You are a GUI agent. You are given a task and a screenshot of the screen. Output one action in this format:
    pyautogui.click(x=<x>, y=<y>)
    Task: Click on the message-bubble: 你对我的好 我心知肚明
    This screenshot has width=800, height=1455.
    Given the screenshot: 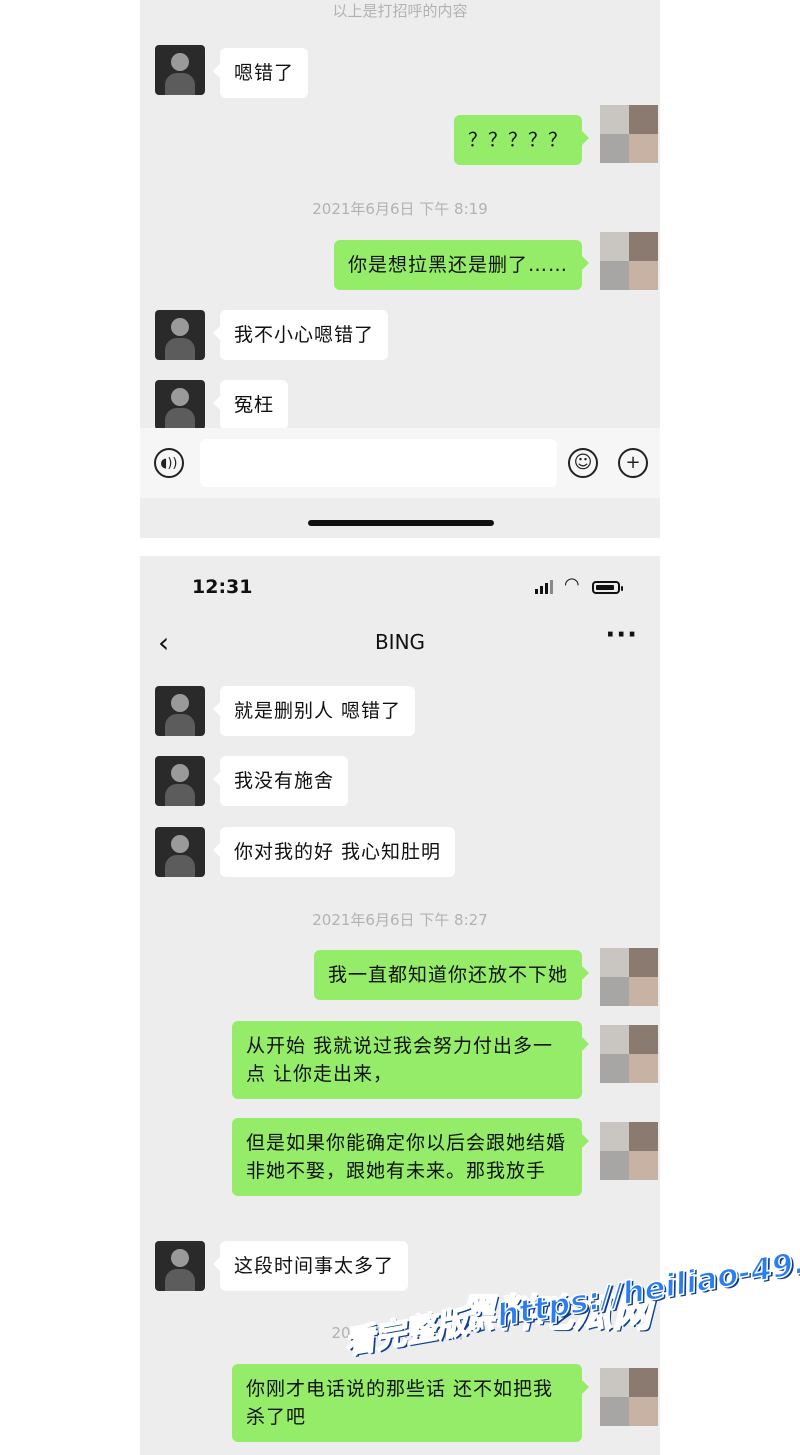 What is the action you would take?
    pyautogui.click(x=334, y=852)
    